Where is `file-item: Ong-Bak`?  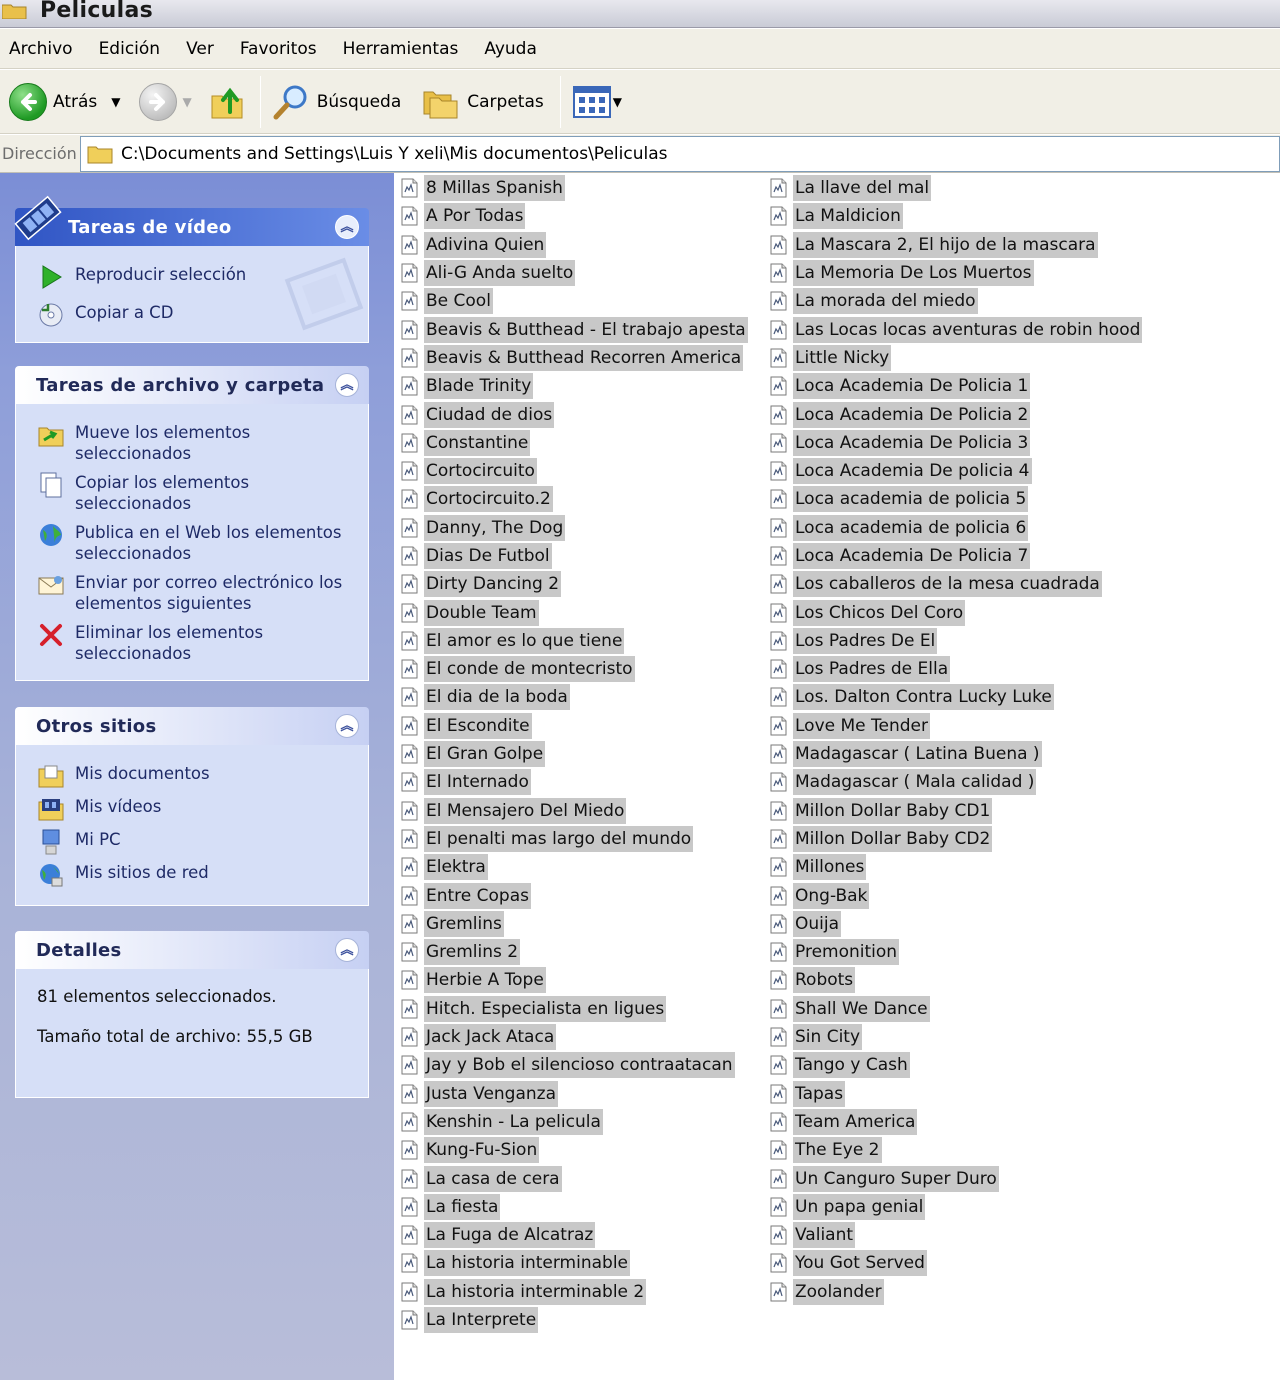
file-item: Ong-Bak is located at coordinates (954, 895).